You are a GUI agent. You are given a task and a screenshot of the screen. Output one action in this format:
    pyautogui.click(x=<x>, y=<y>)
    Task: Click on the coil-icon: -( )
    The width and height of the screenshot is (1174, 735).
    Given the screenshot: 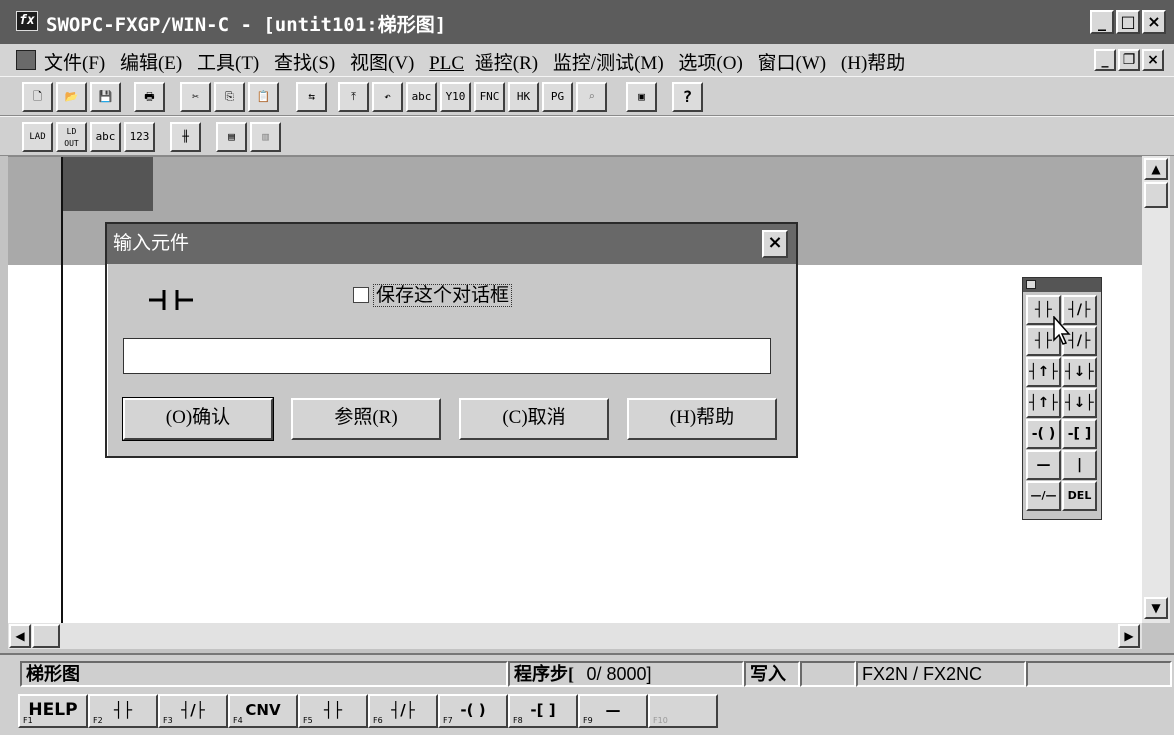 What is the action you would take?
    pyautogui.click(x=1043, y=434)
    